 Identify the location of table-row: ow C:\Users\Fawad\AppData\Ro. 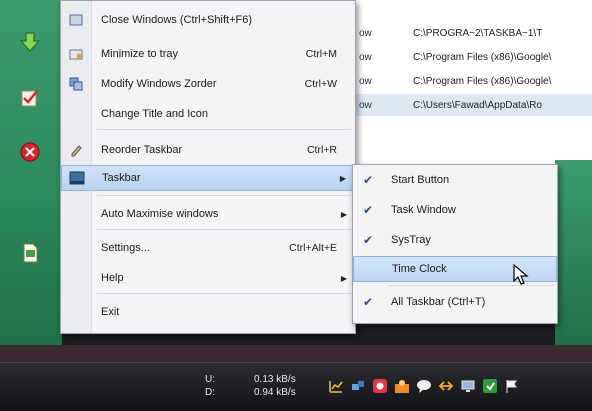
(473, 105).